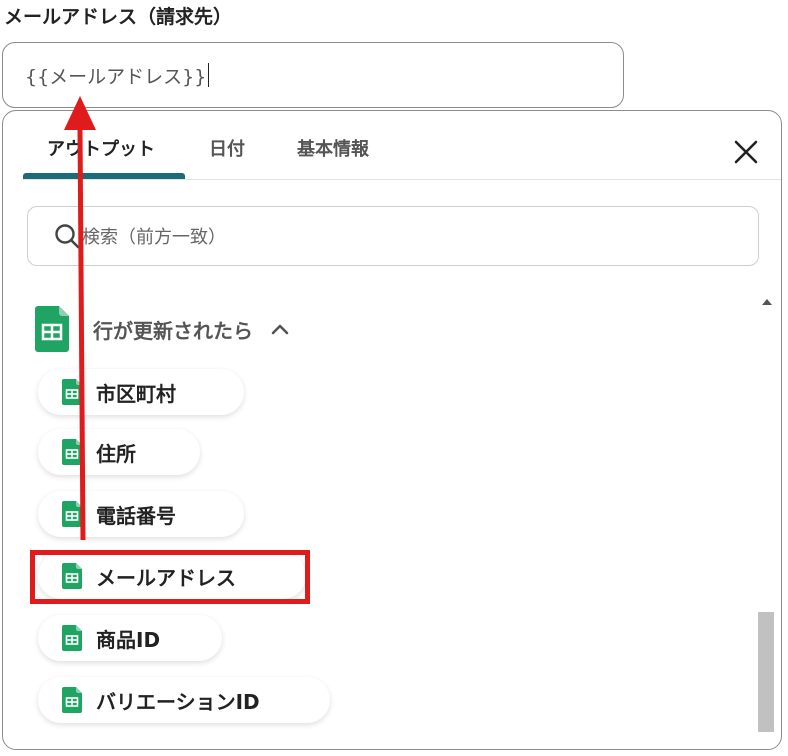 This screenshot has height=756, width=788. I want to click on list-item-phone: 電話番号, so click(141, 514).